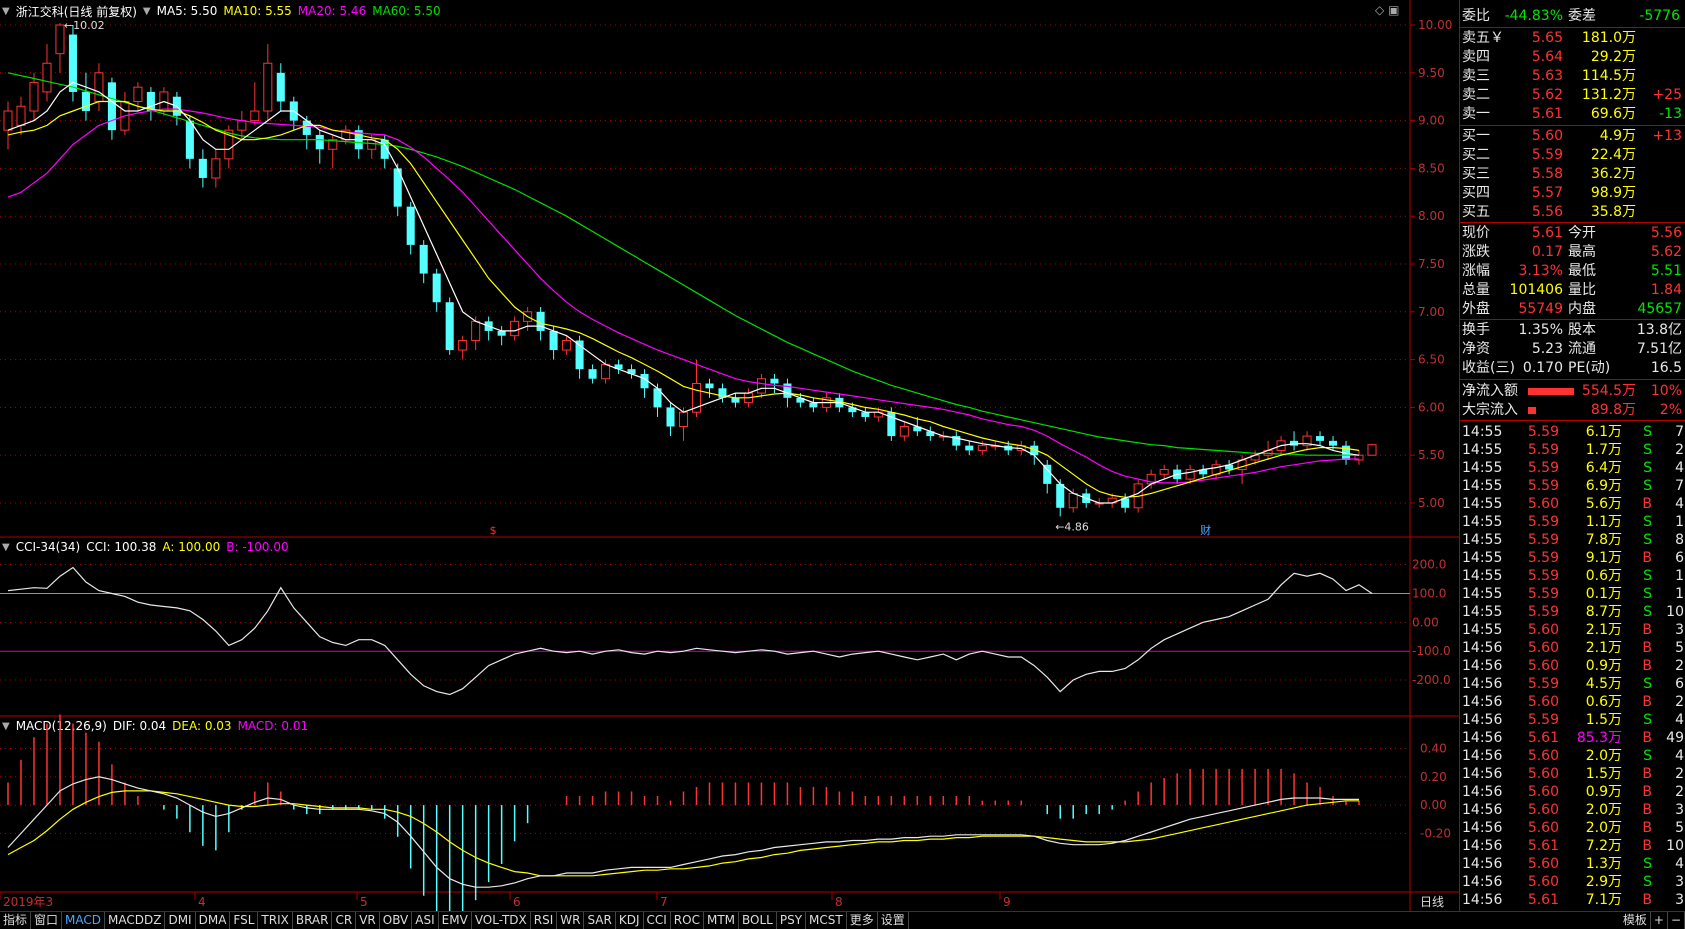  What do you see at coordinates (244, 920) in the screenshot?
I see `toolbar-tab-6: FSL` at bounding box center [244, 920].